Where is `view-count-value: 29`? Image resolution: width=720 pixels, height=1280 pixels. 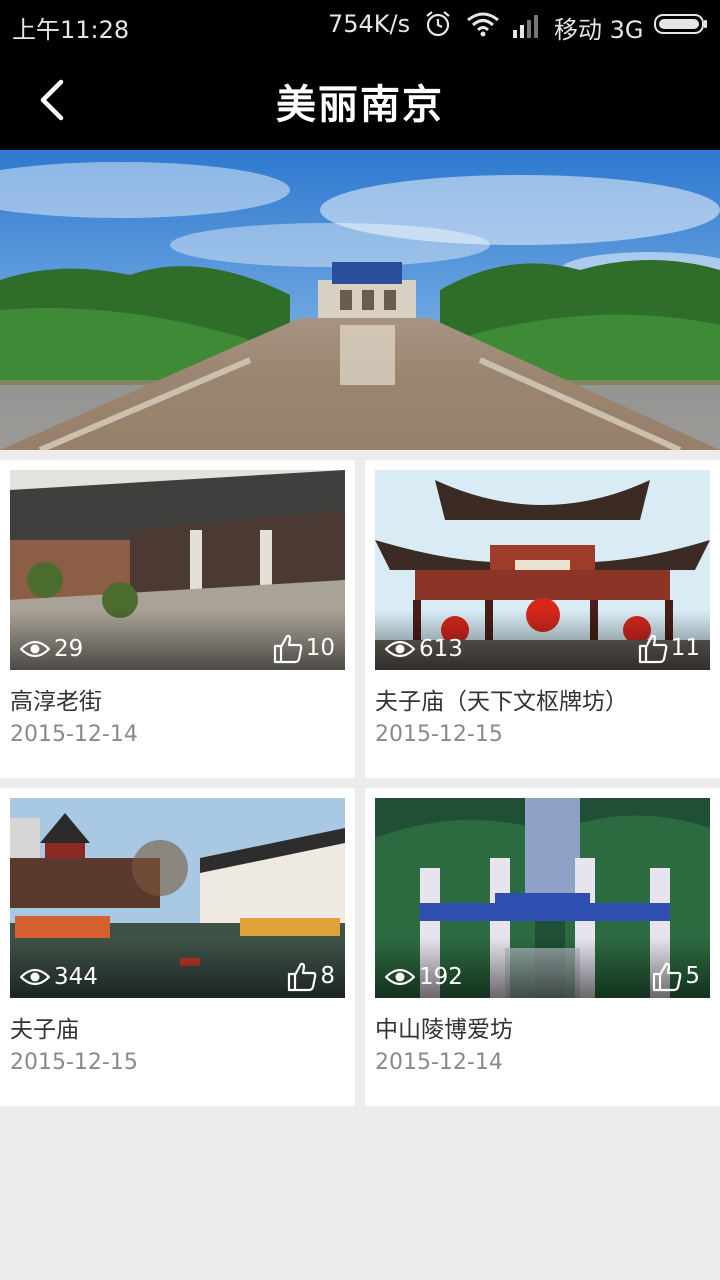 view-count-value: 29 is located at coordinates (69, 649).